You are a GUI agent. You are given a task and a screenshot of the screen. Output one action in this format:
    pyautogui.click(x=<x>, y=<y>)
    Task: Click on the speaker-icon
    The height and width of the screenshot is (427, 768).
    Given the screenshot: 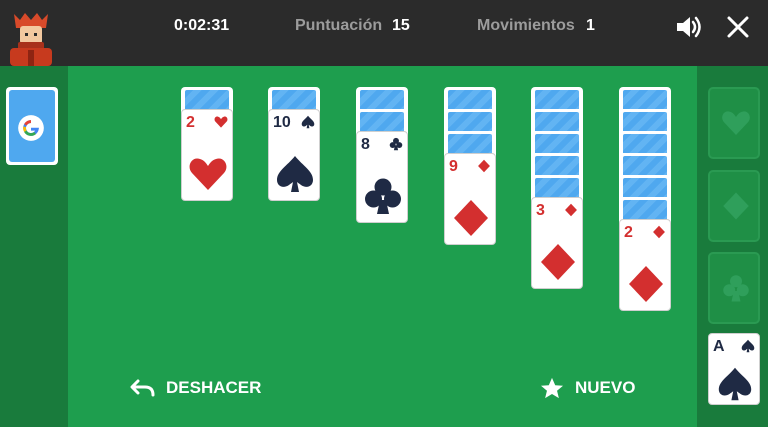 What is the action you would take?
    pyautogui.click(x=688, y=27)
    